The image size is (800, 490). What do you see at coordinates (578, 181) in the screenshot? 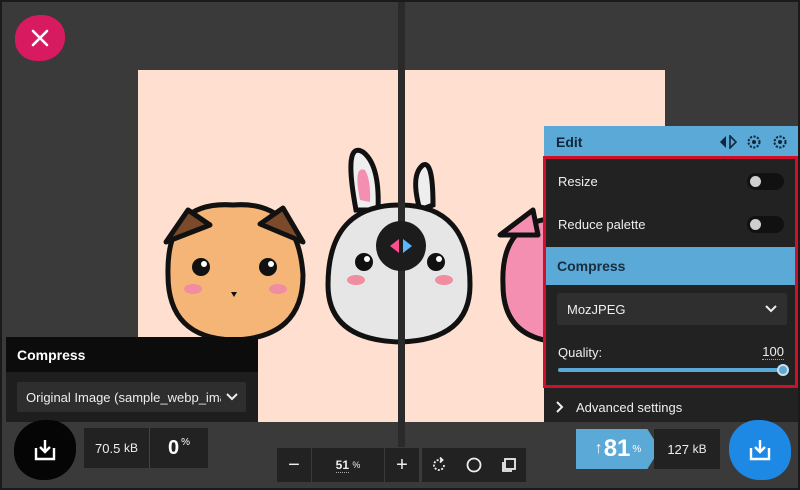
I see `resize-label: Resize` at bounding box center [578, 181].